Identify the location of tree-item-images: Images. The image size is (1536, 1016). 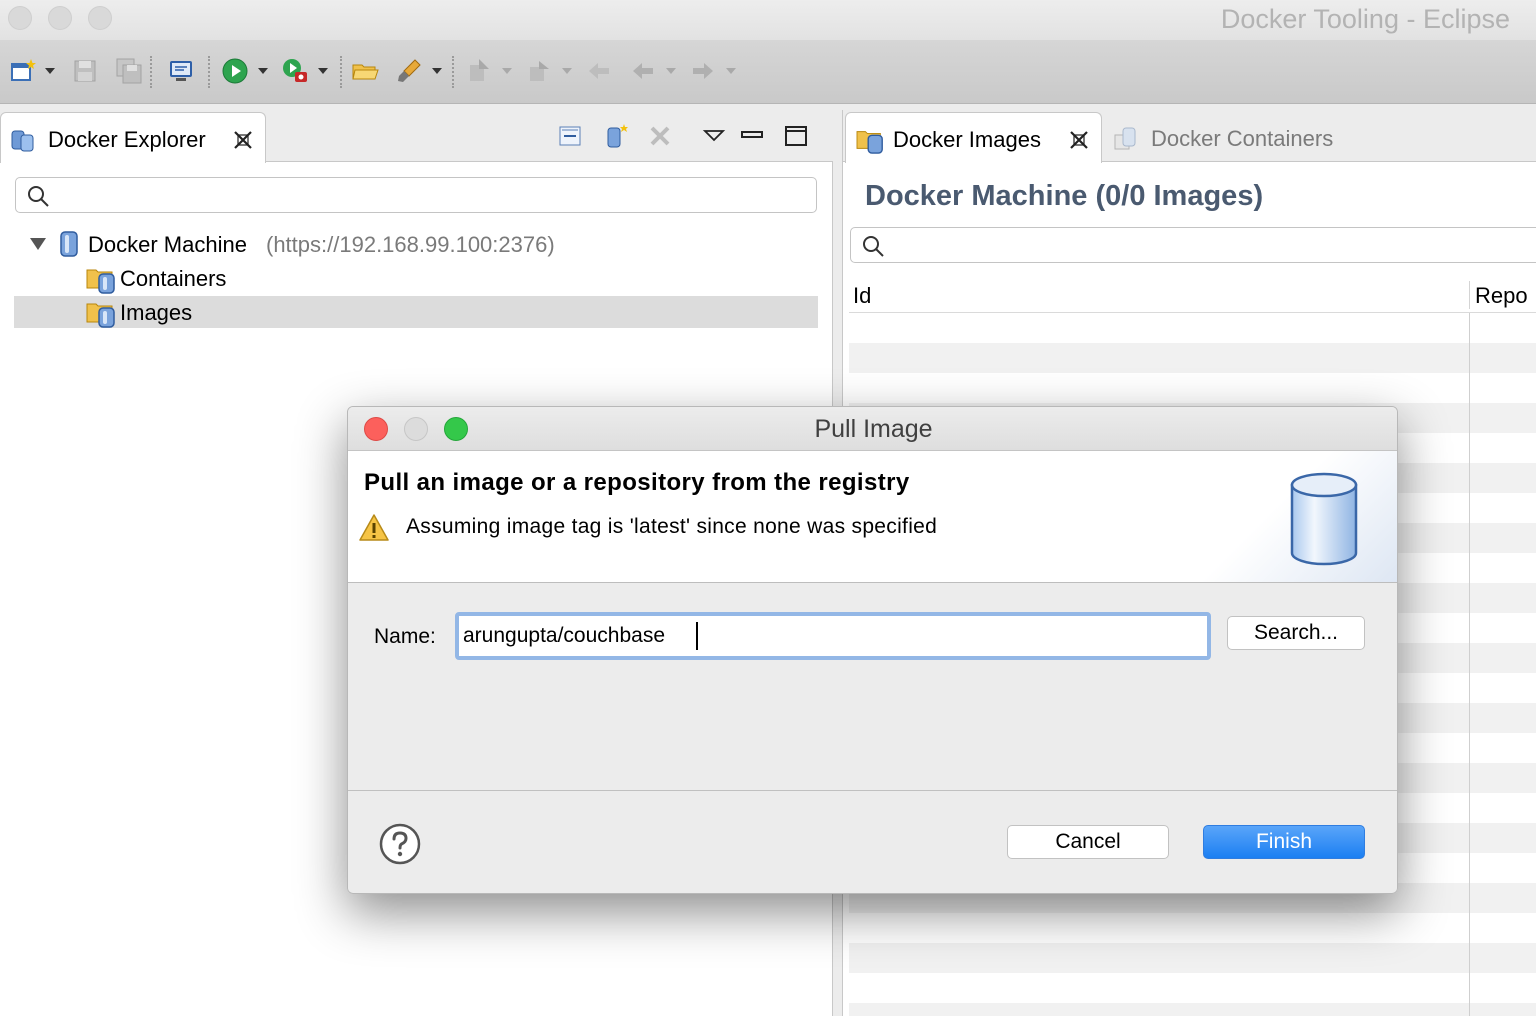
(415, 312).